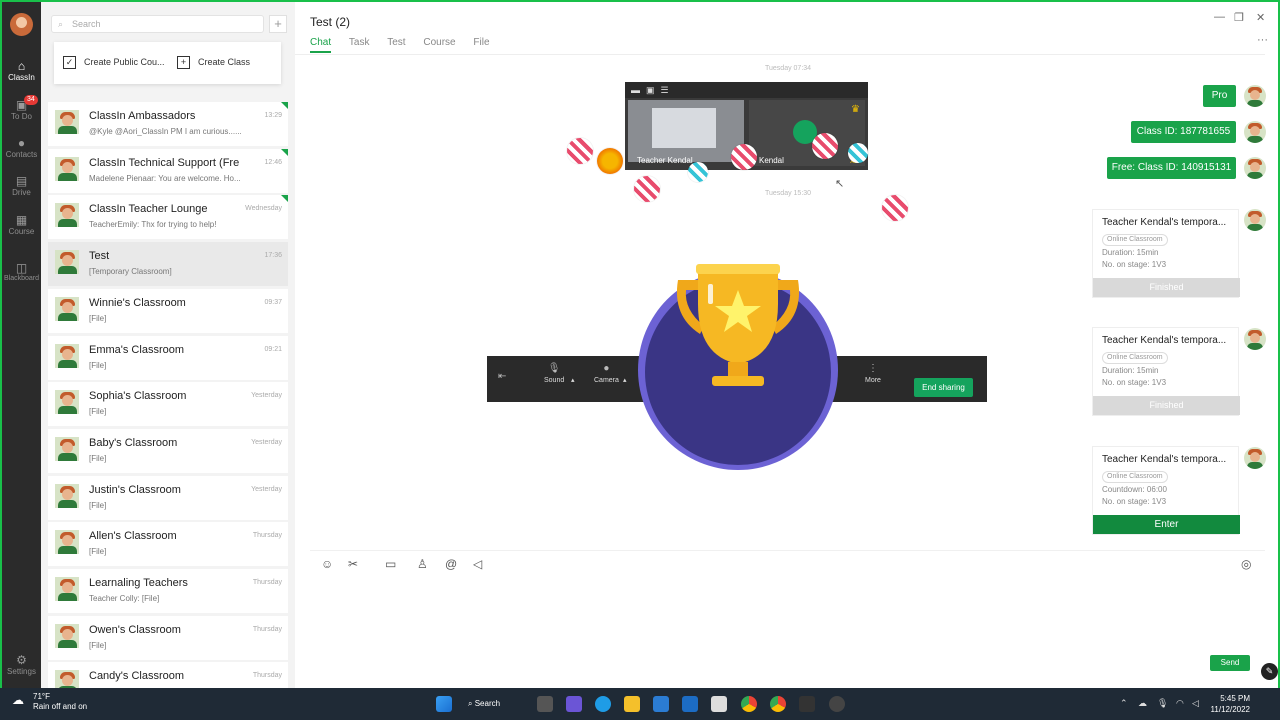  Describe the element at coordinates (21, 224) in the screenshot. I see `rail-item-course: ▦ Course` at that location.